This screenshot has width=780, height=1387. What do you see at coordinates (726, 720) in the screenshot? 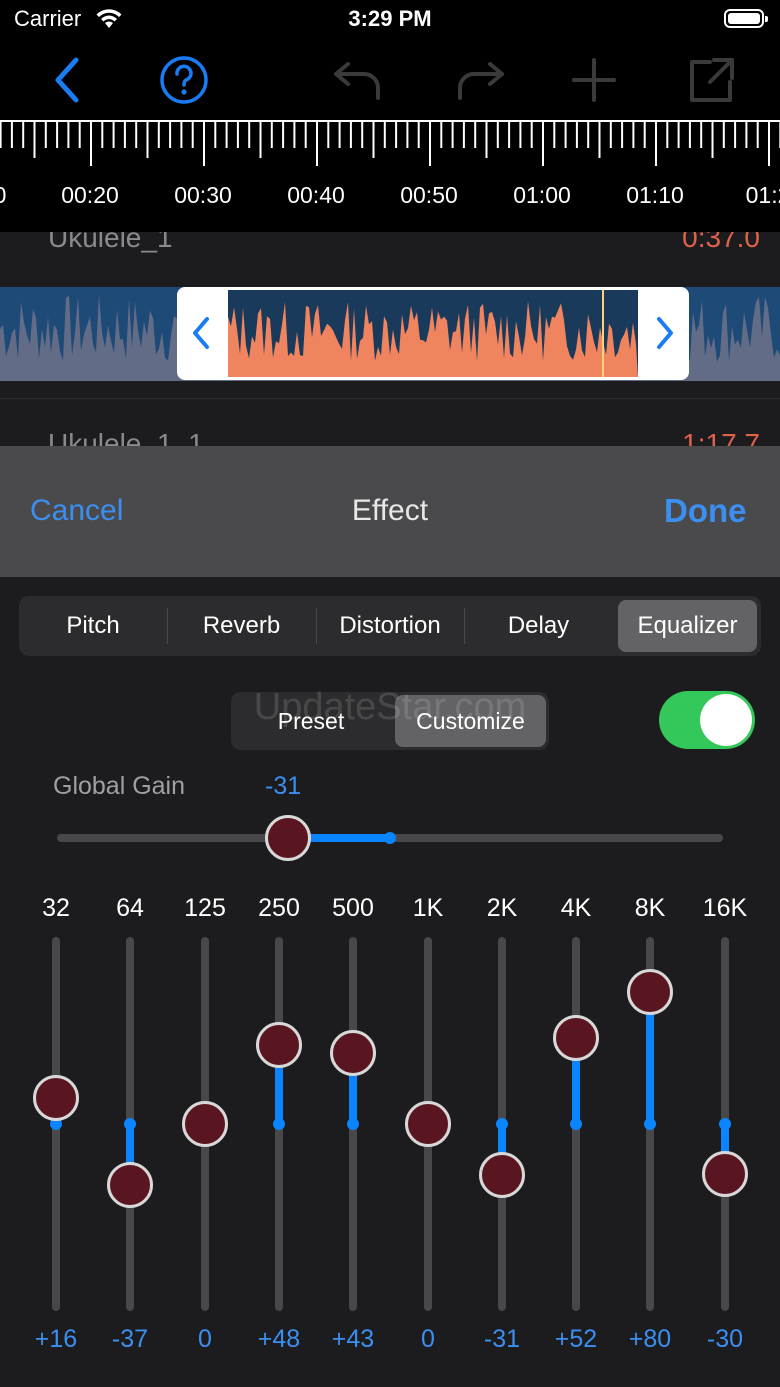
I see `toggle-knob` at bounding box center [726, 720].